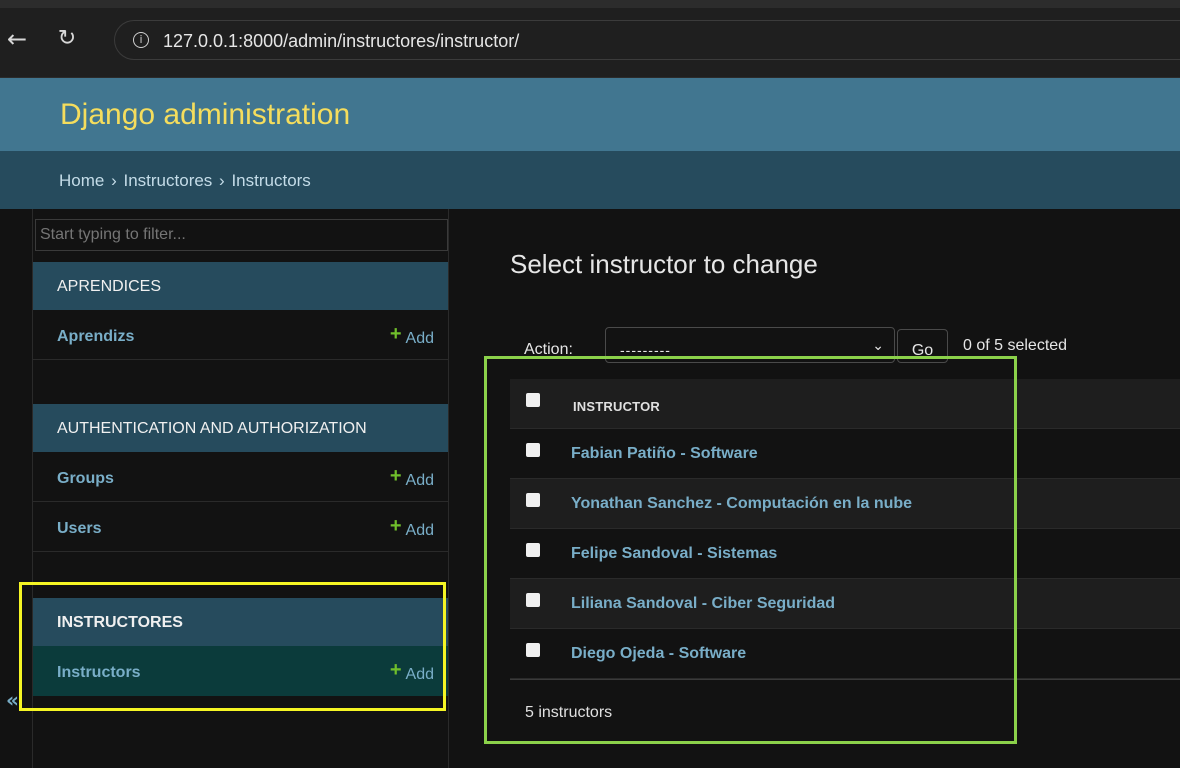 This screenshot has height=768, width=1180. What do you see at coordinates (240, 335) in the screenshot?
I see `sidebar-item-aprendizs: Aprendizs + Add` at bounding box center [240, 335].